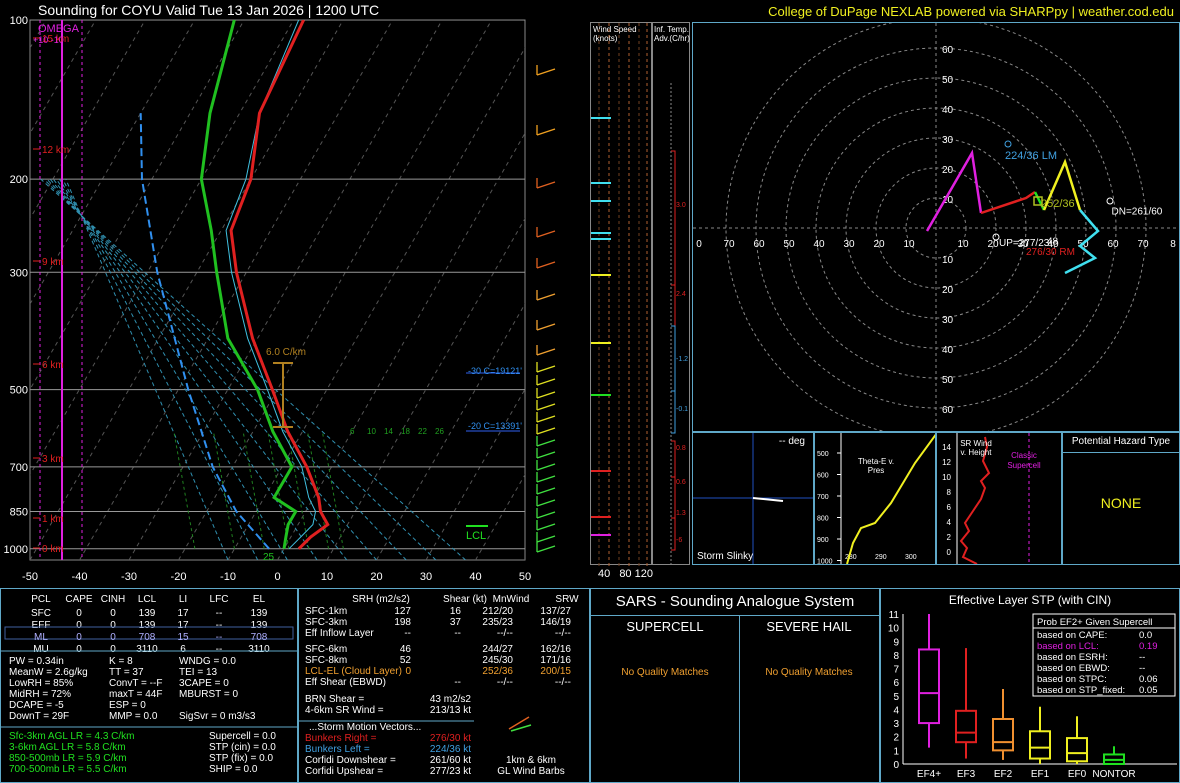  Describe the element at coordinates (753, 498) in the screenshot. I see `slinky-plot` at that location.